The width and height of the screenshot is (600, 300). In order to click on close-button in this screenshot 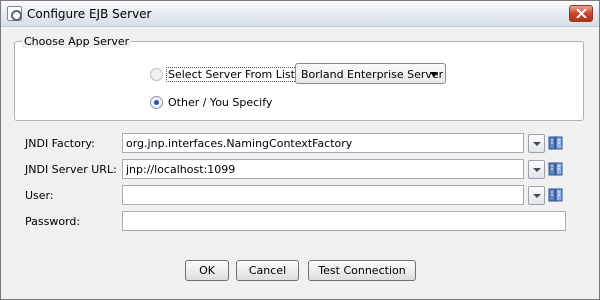, I will do `click(581, 13)`.